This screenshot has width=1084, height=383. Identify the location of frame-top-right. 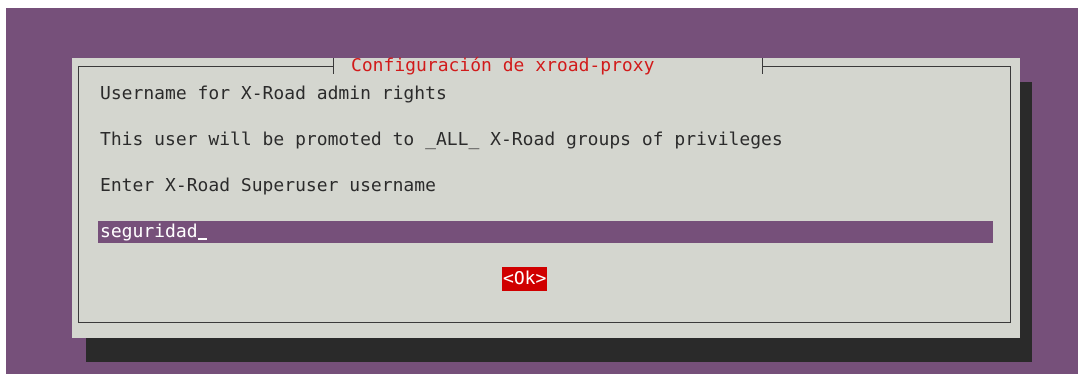
(886, 66).